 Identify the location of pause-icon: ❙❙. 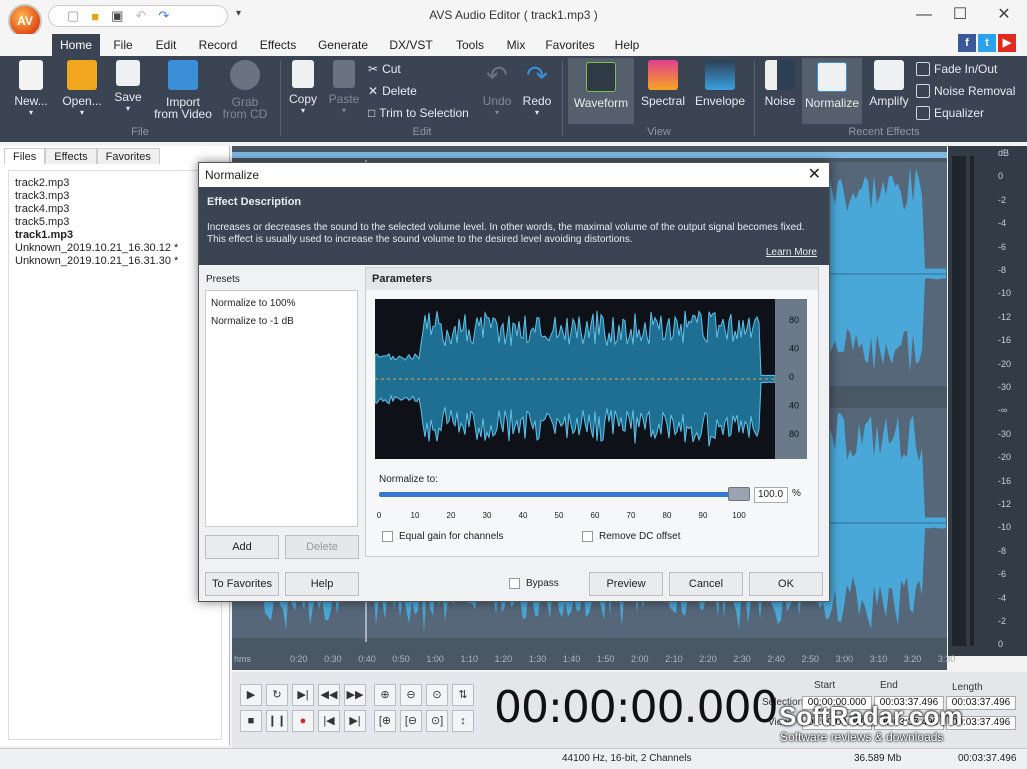
(277, 721).